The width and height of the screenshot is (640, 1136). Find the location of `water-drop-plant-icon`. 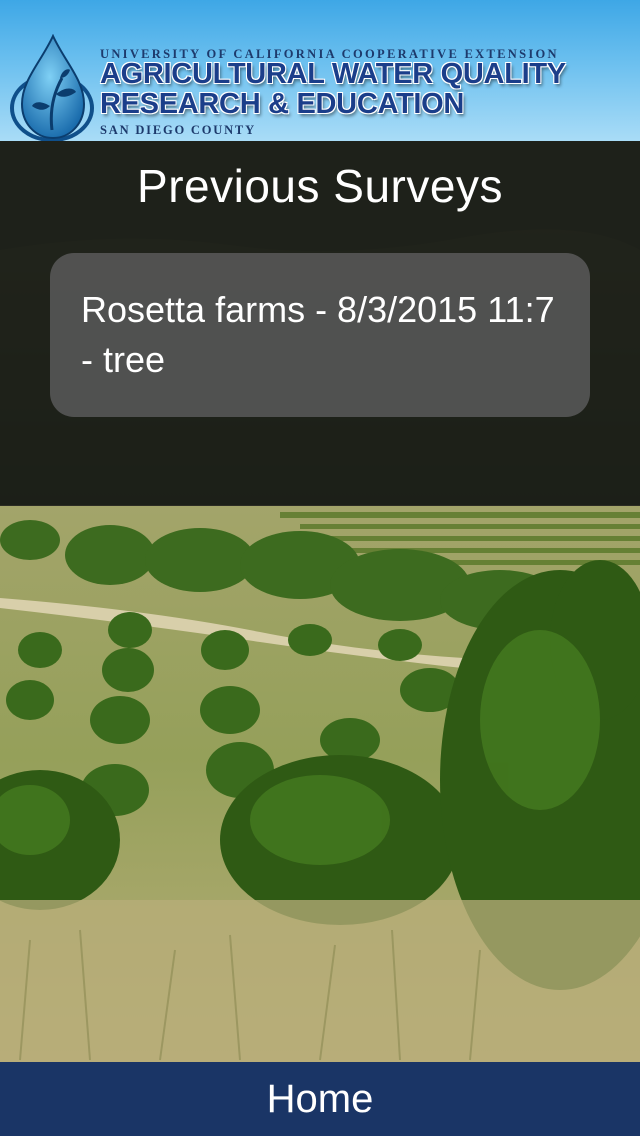

water-drop-plant-icon is located at coordinates (52, 87).